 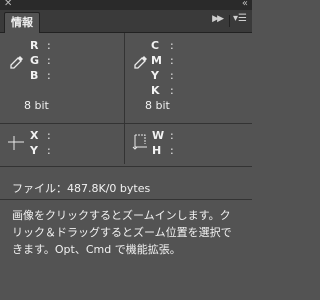 What do you see at coordinates (35, 60) in the screenshot?
I see `label-g: G` at bounding box center [35, 60].